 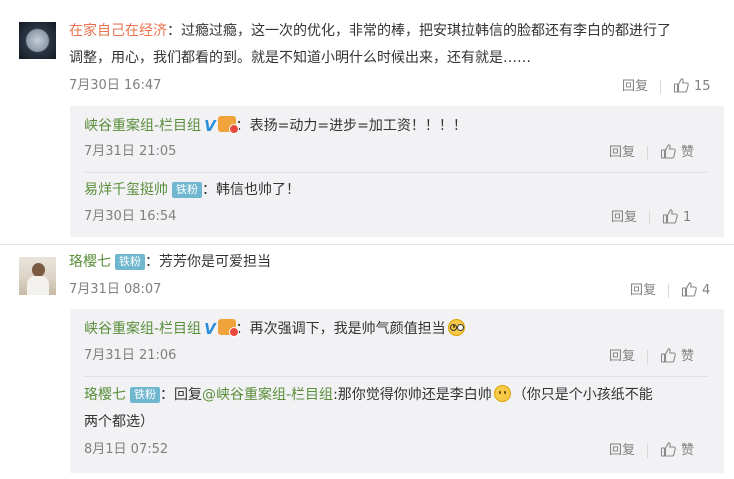 I want to click on comment-actions: 回复 4, so click(x=670, y=290).